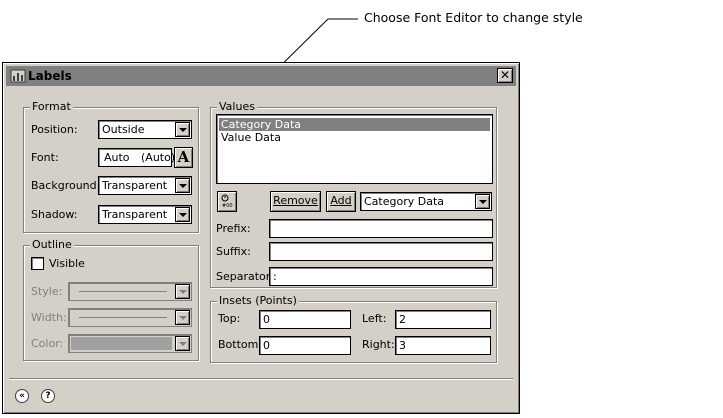  Describe the element at coordinates (266, 345) in the screenshot. I see `bottom-value: 0` at that location.